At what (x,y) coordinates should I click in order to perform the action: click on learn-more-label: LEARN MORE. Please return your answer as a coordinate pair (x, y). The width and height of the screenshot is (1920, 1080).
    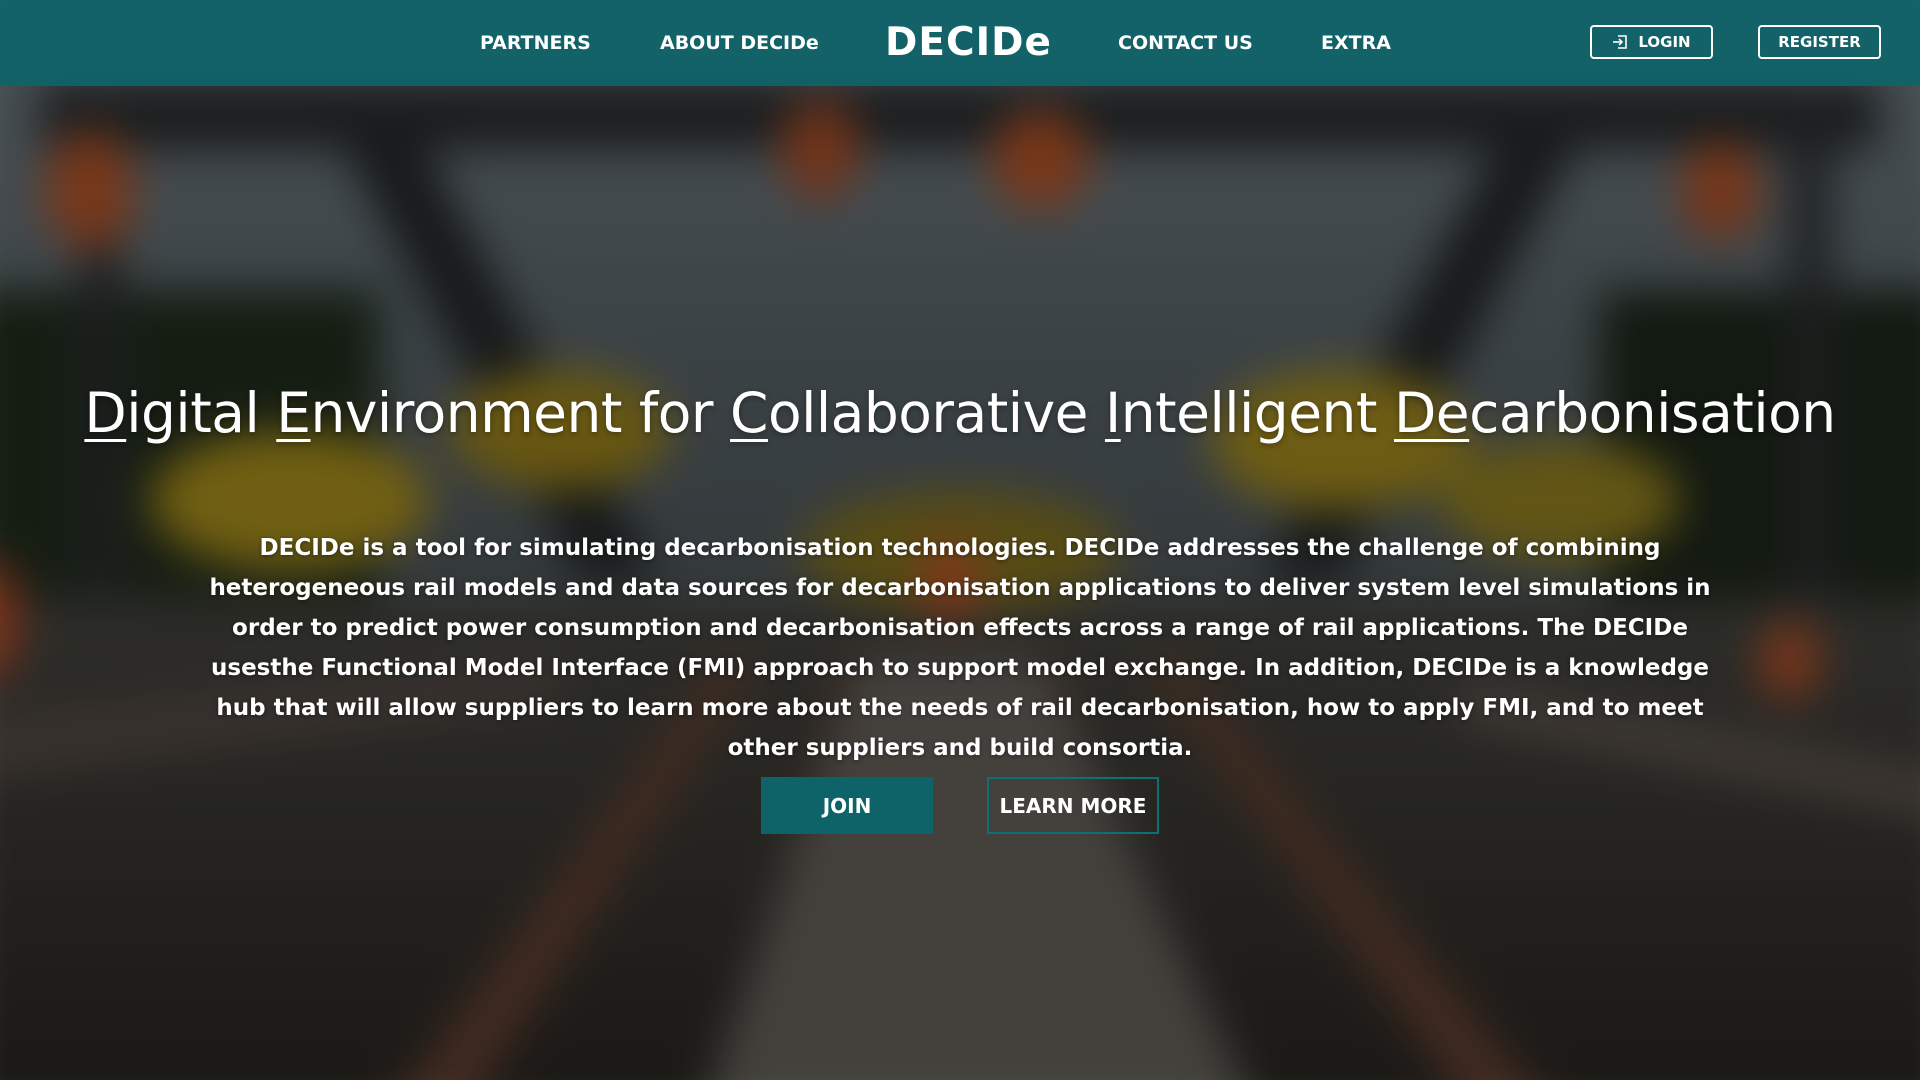
    Looking at the image, I should click on (1073, 805).